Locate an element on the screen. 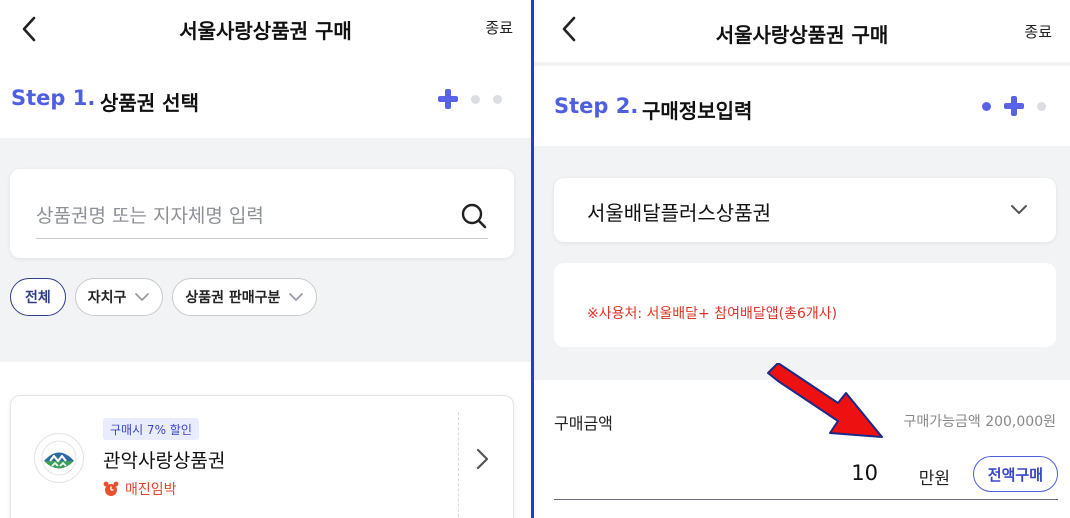  search-icon is located at coordinates (474, 216).